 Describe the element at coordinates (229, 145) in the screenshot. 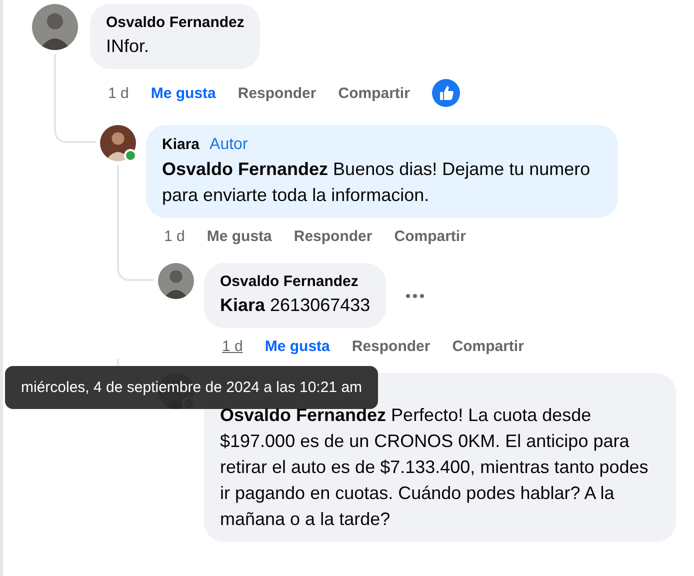

I see `author-label: Autor` at that location.